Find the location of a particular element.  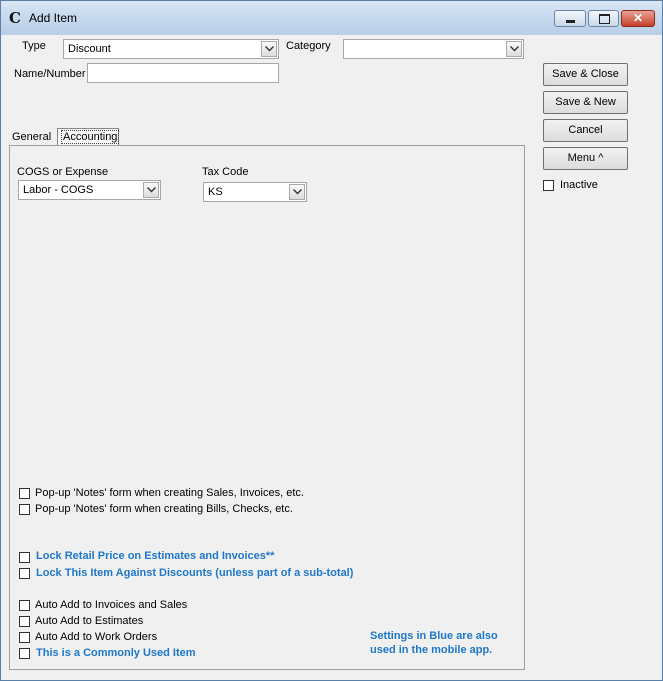

auto-add-estimates-label: Auto Add to Estimates is located at coordinates (89, 621).